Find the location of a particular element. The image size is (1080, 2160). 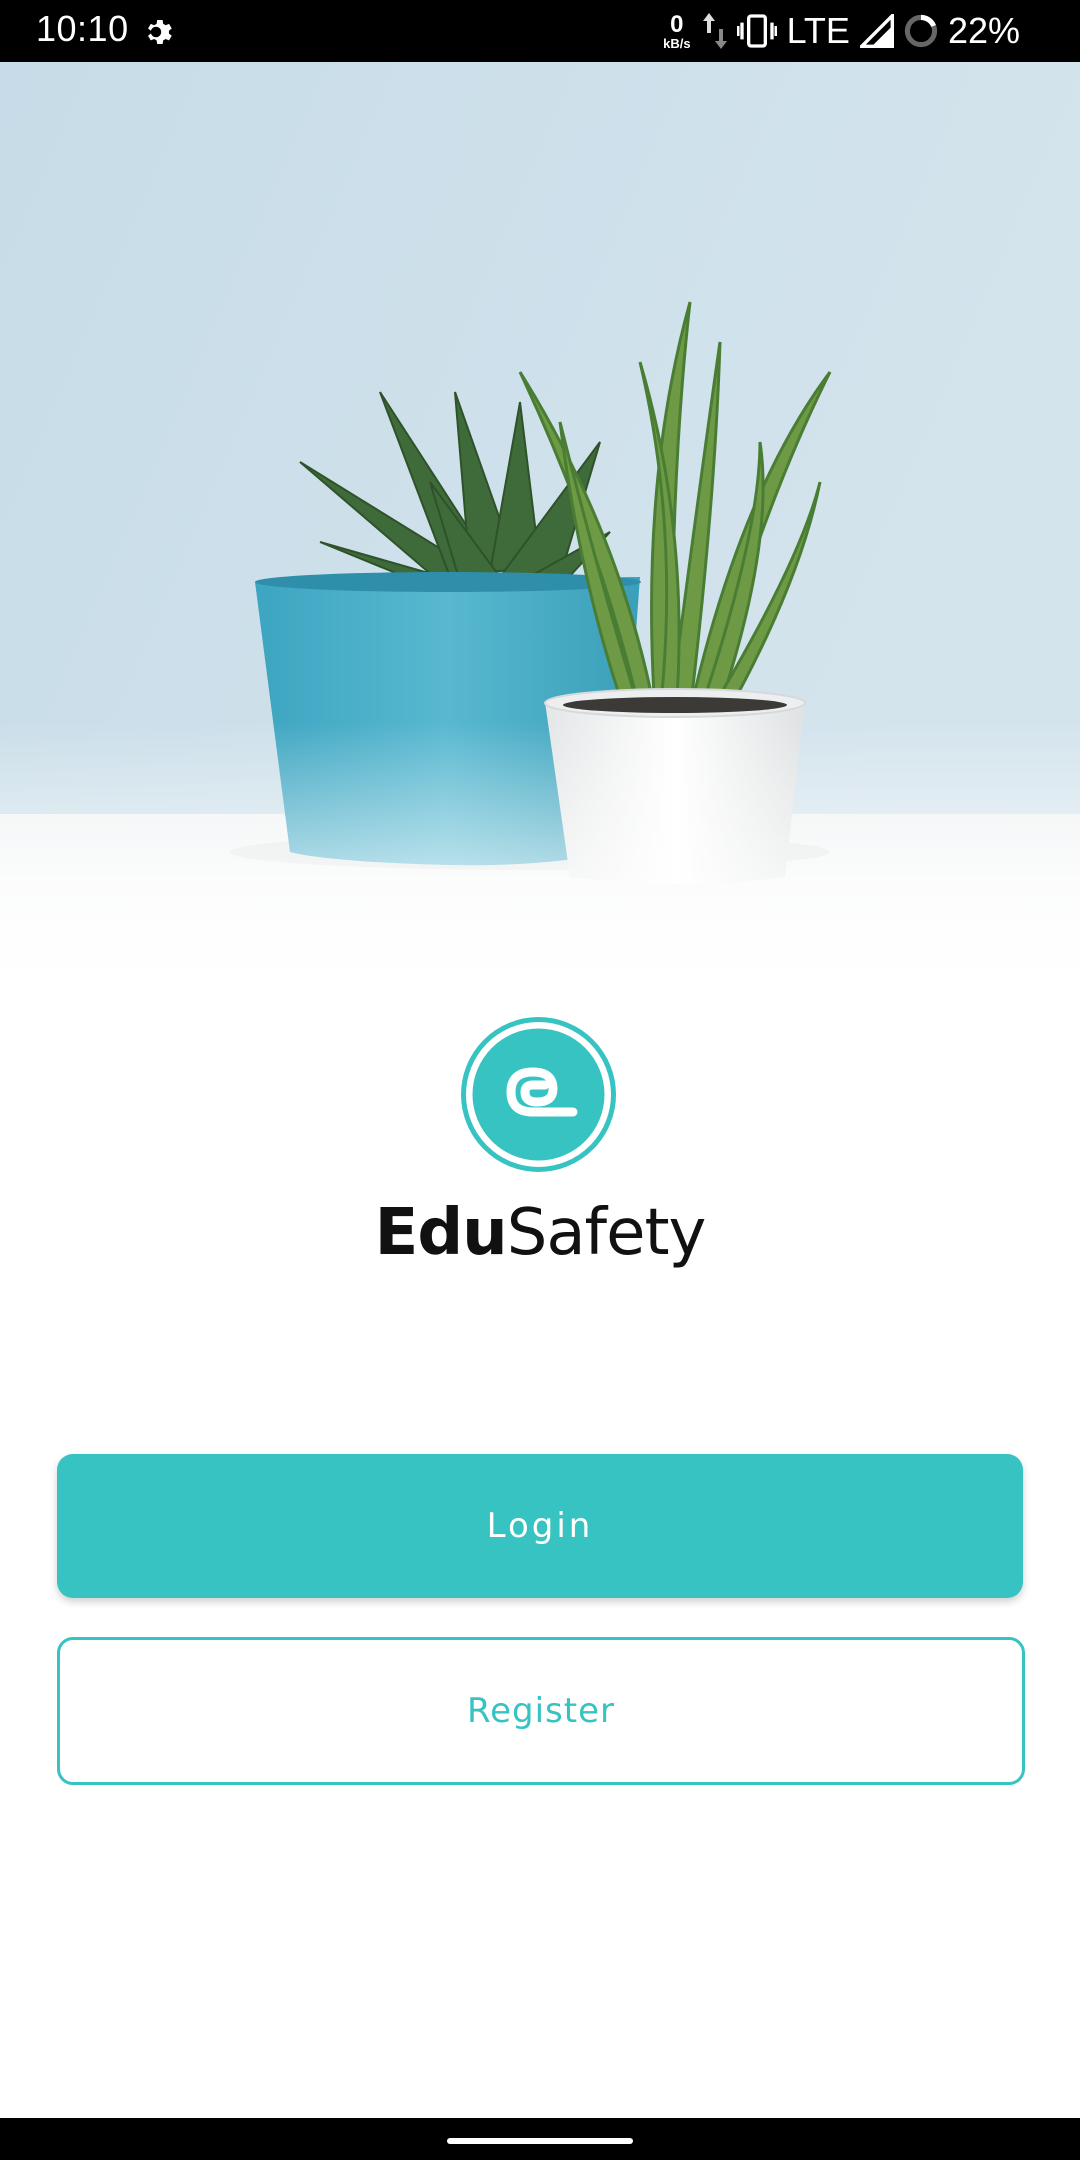

login-button: Login is located at coordinates (540, 1526).